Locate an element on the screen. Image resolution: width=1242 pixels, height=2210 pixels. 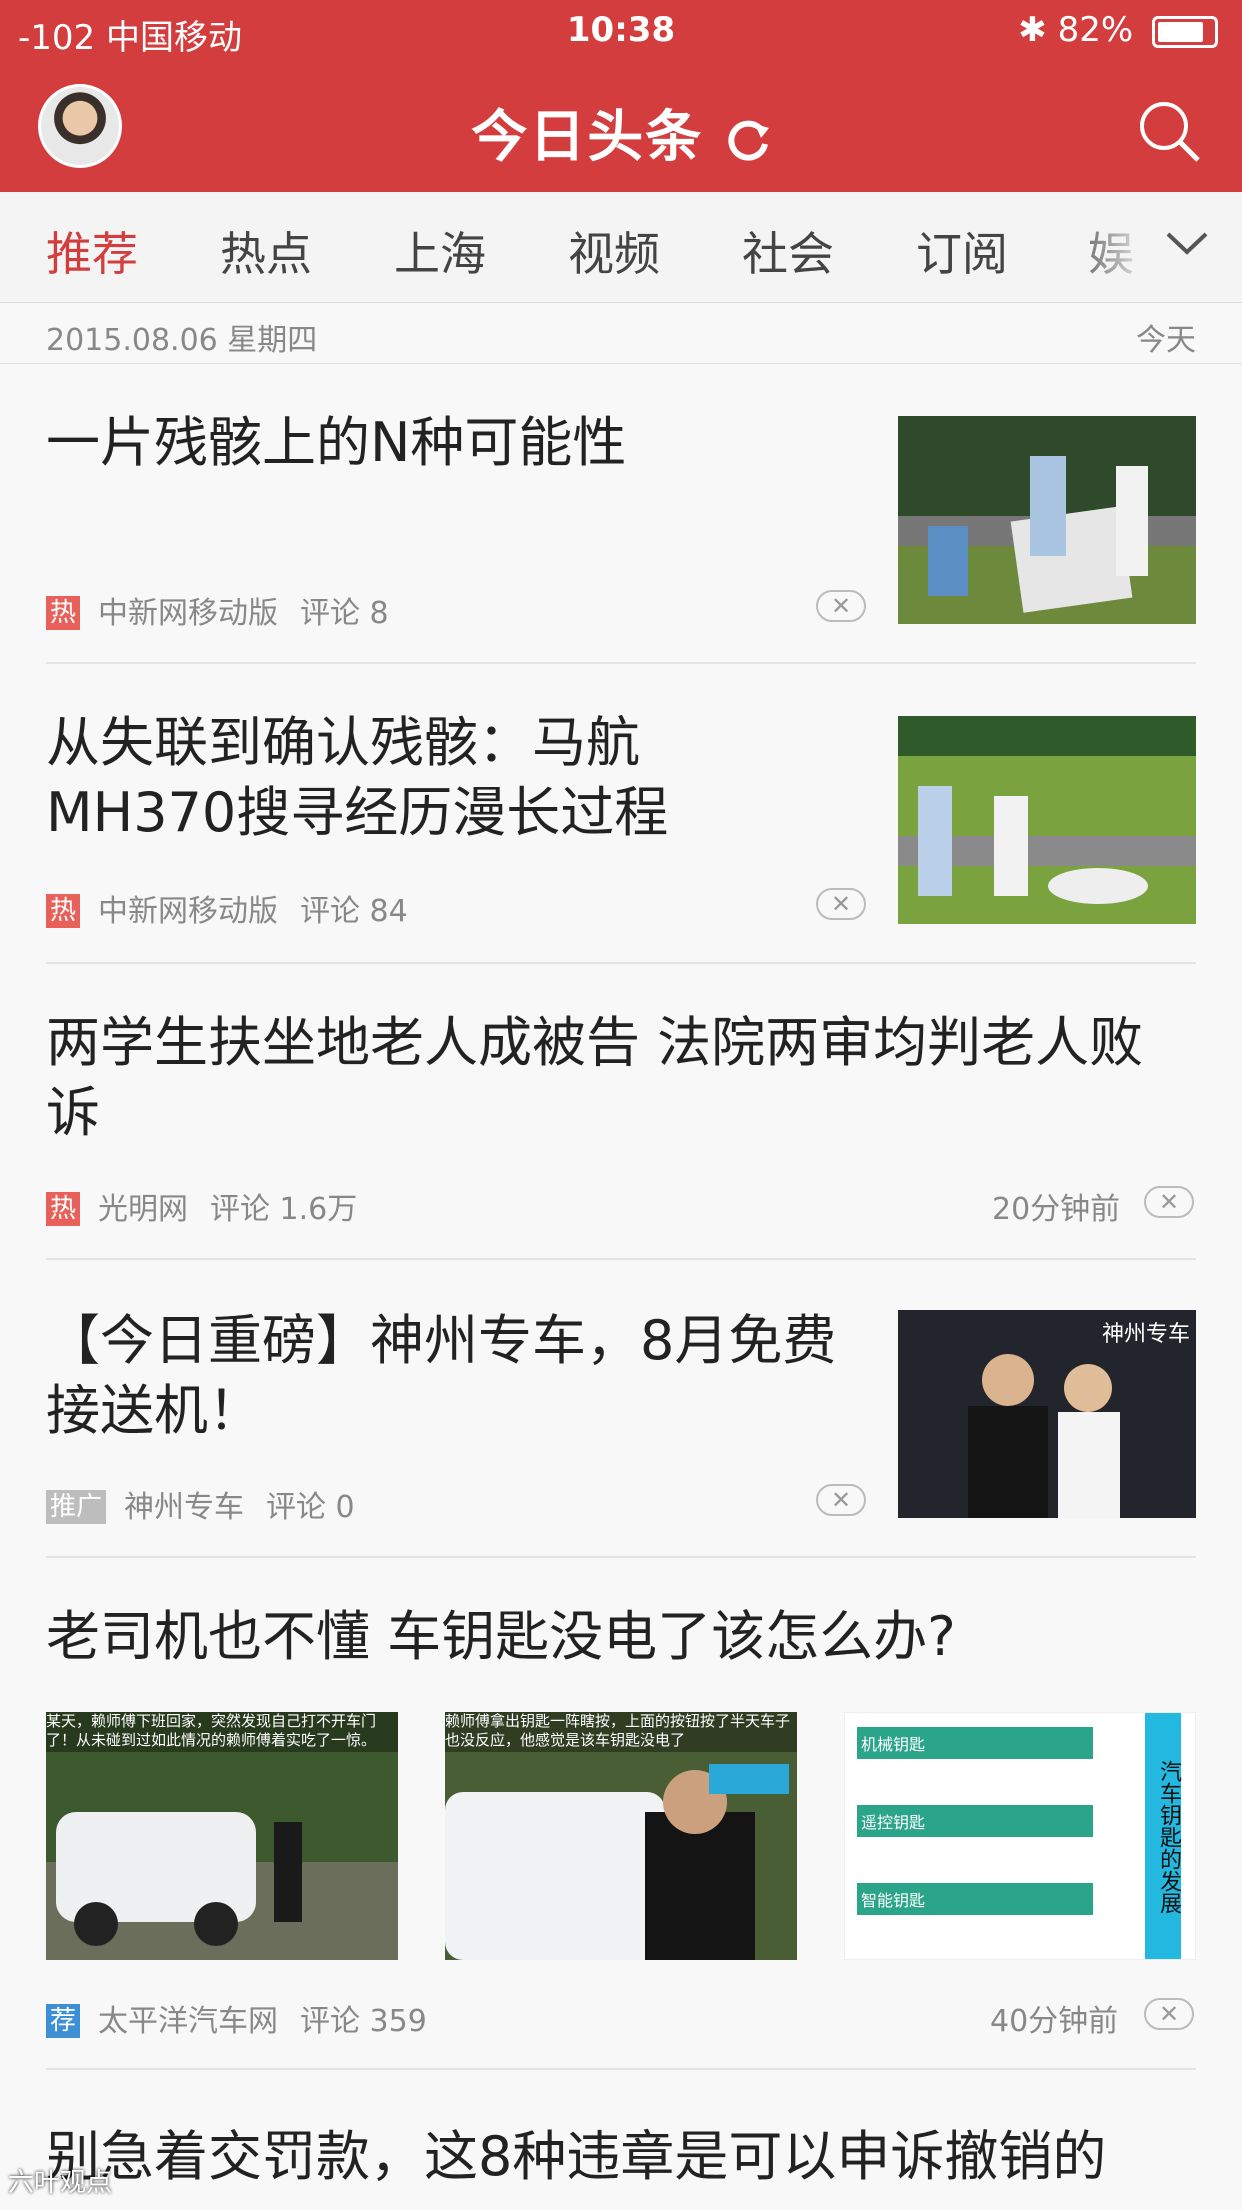
key-type-label: 机械钥匙 is located at coordinates (975, 1743).